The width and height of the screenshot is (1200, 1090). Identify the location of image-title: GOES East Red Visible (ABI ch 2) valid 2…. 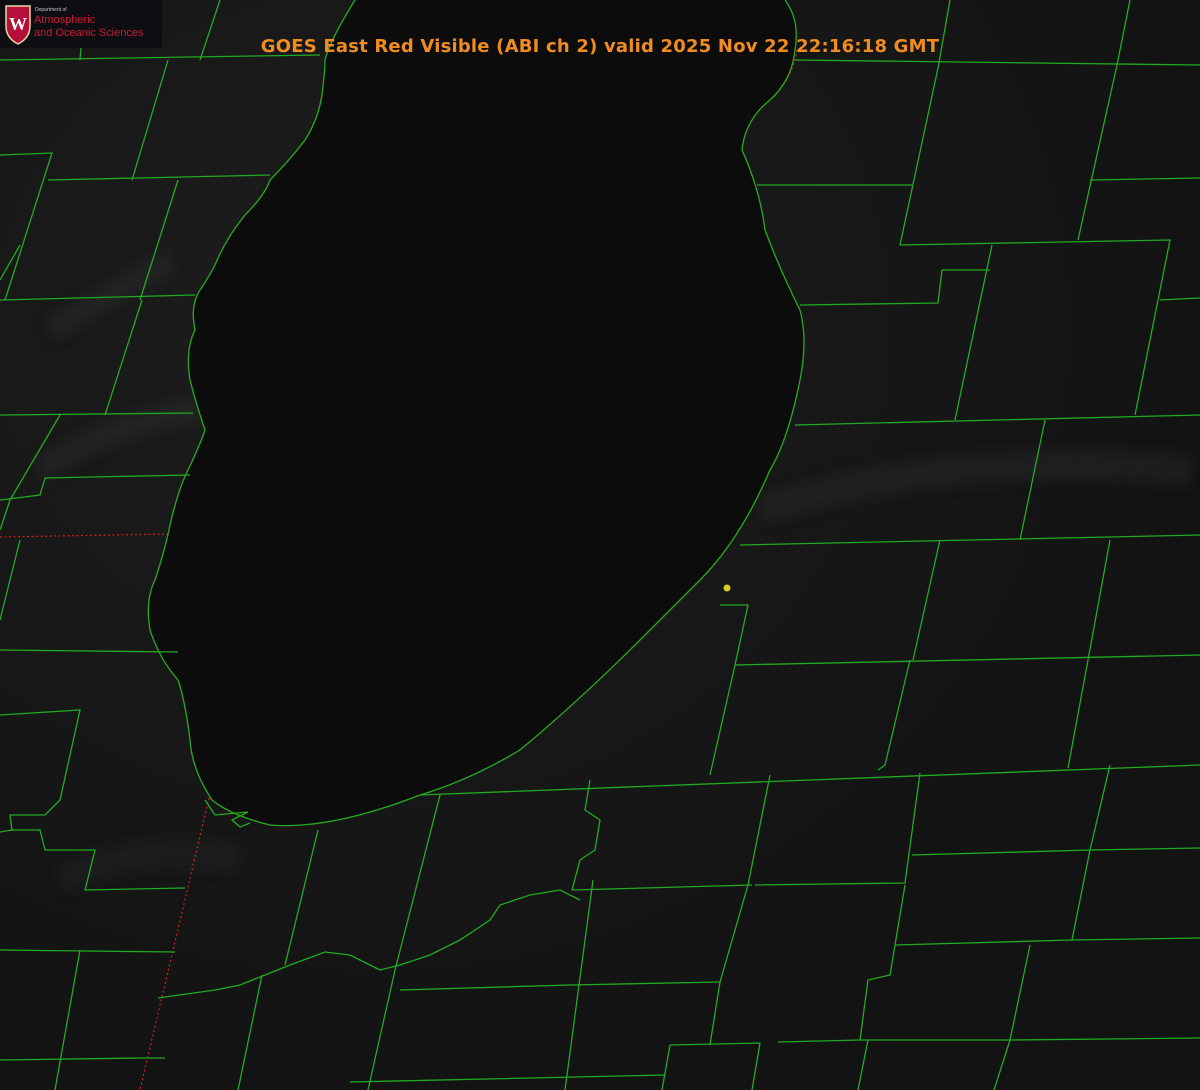
(600, 46).